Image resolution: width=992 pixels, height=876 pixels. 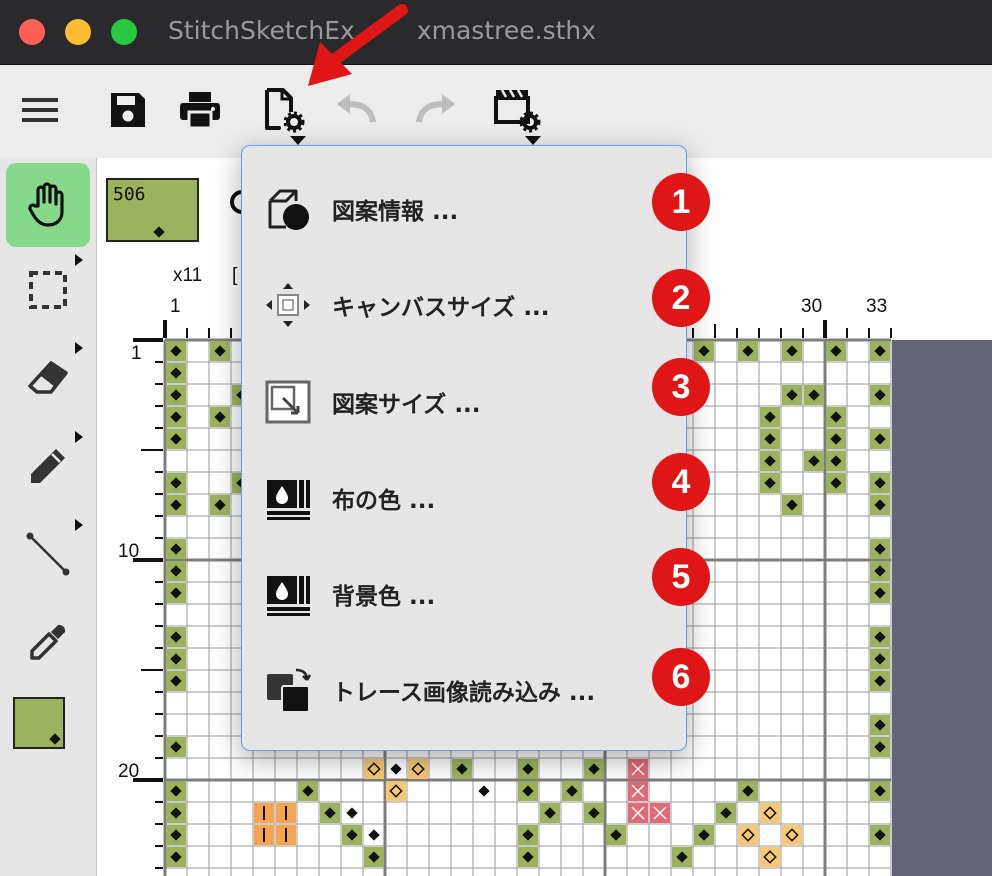 What do you see at coordinates (942, 608) in the screenshot?
I see `outside-canvas-area` at bounding box center [942, 608].